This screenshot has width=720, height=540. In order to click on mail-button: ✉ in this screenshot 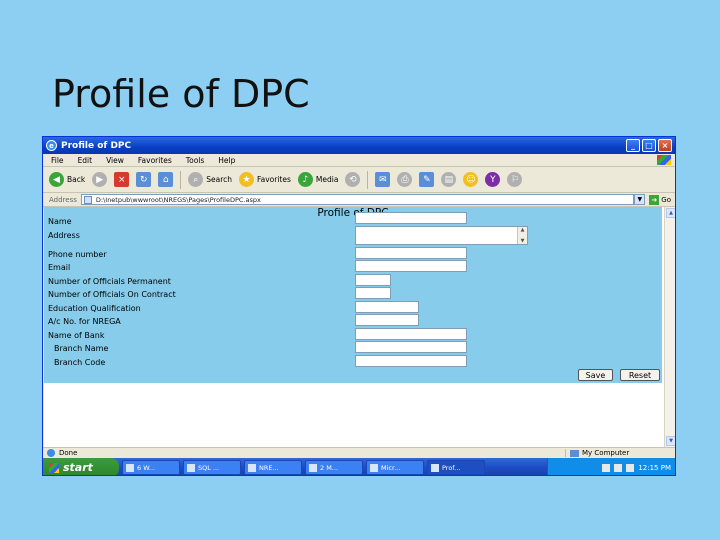, I will do `click(383, 179)`.